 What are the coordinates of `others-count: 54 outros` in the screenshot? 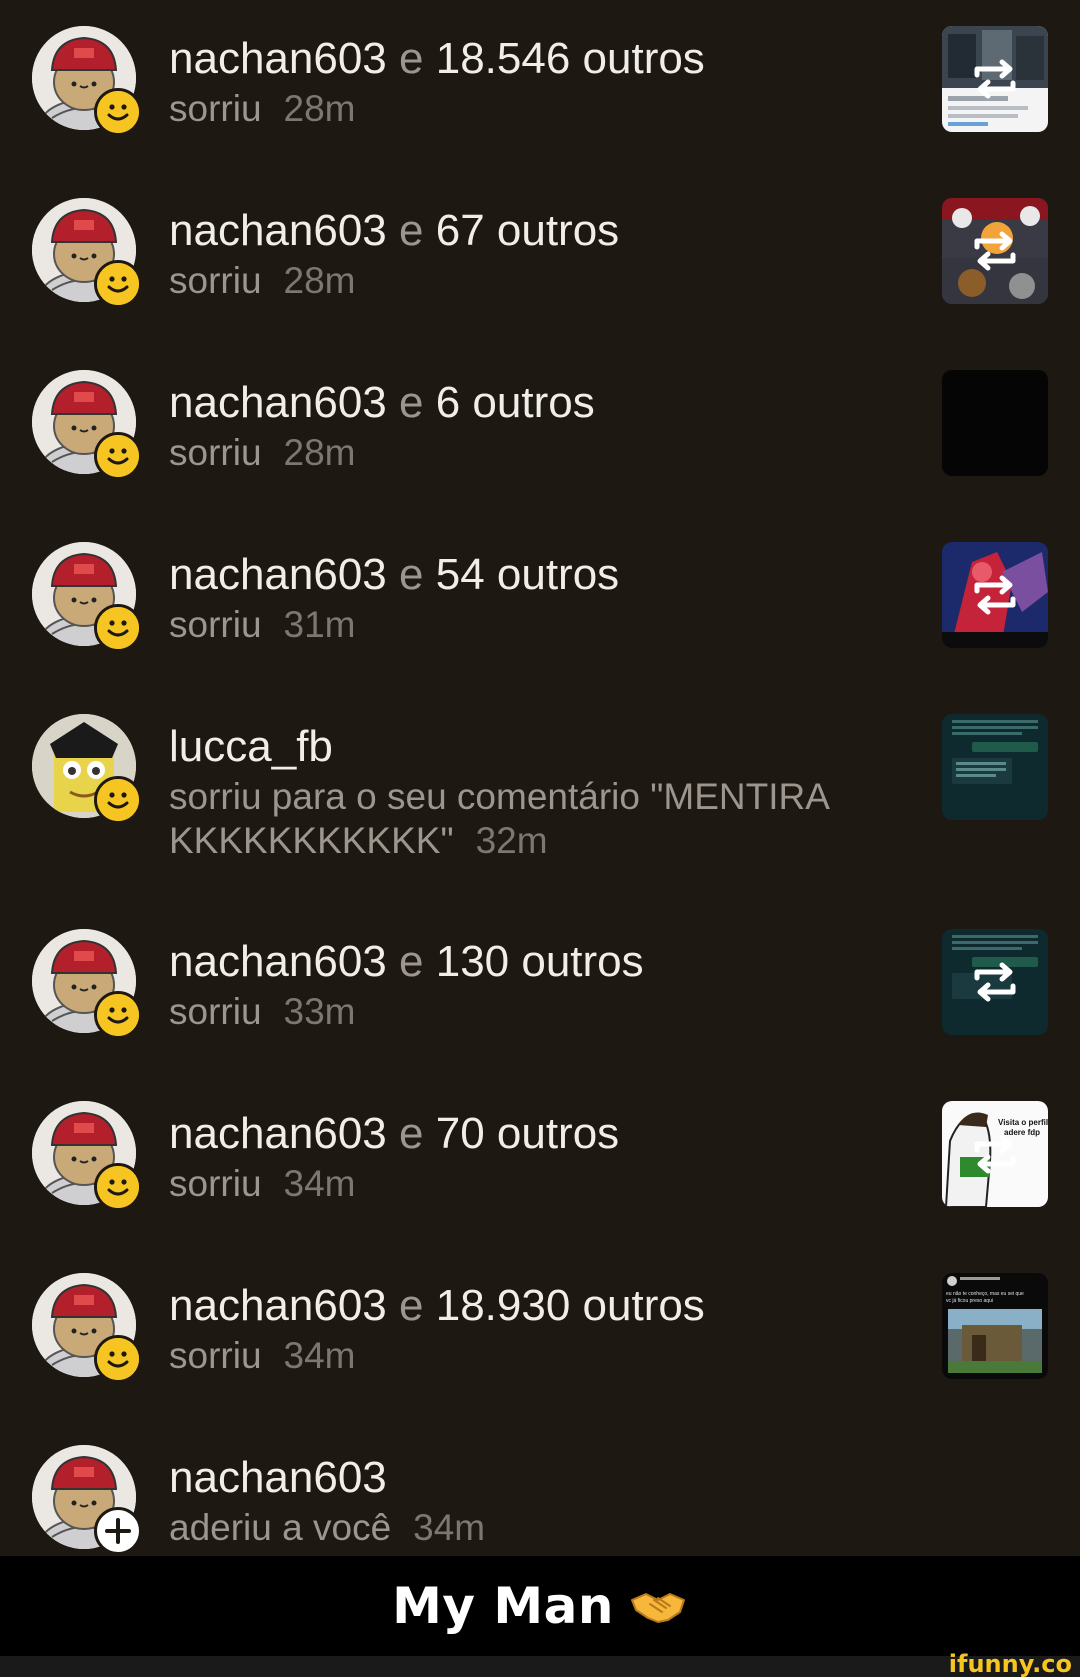 It's located at (527, 574).